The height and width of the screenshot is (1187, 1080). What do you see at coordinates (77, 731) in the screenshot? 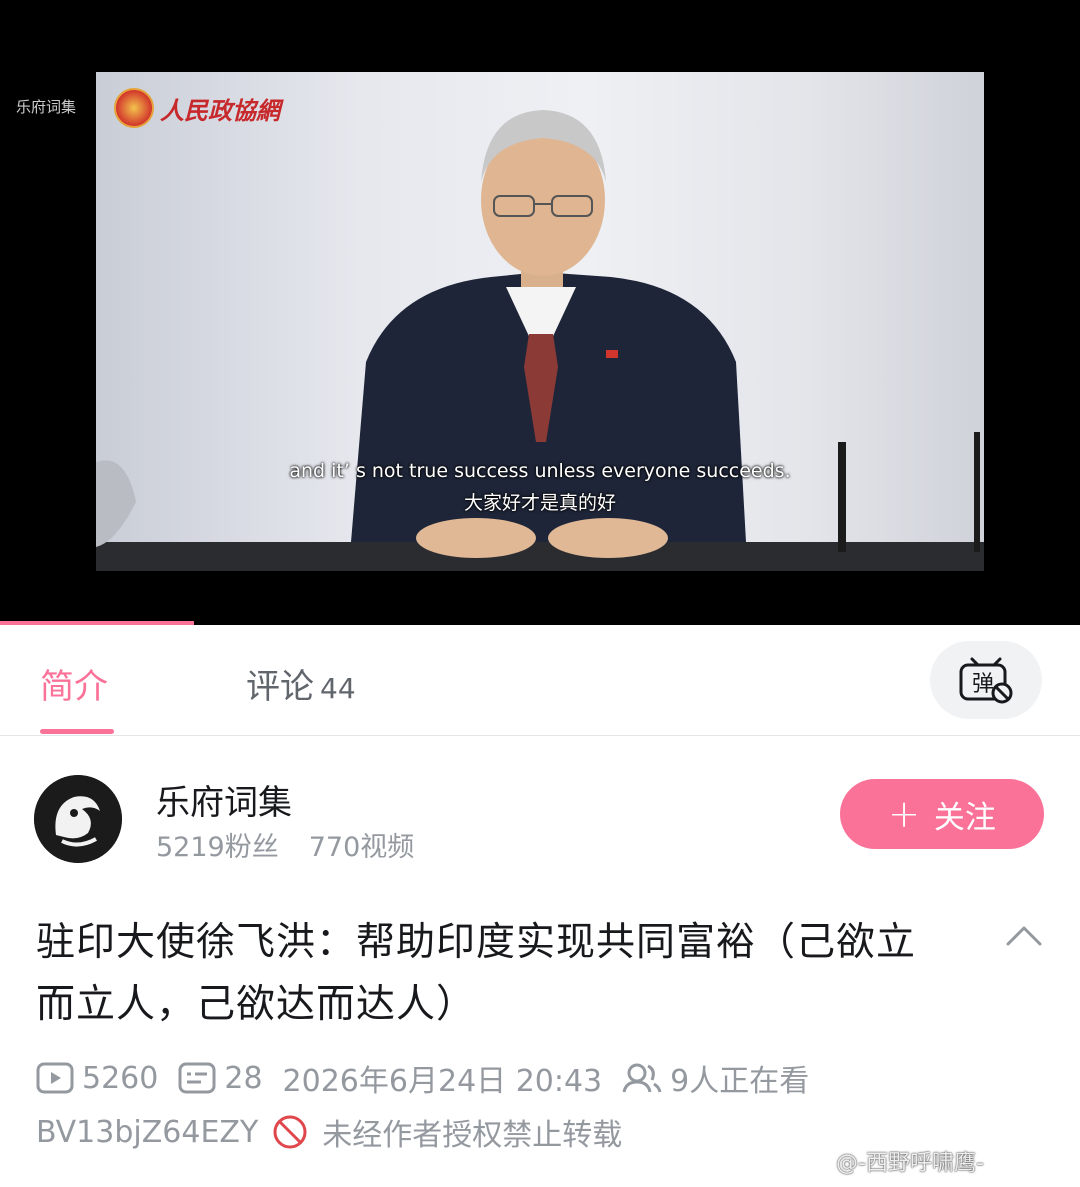
I see `active-tab-indicator` at bounding box center [77, 731].